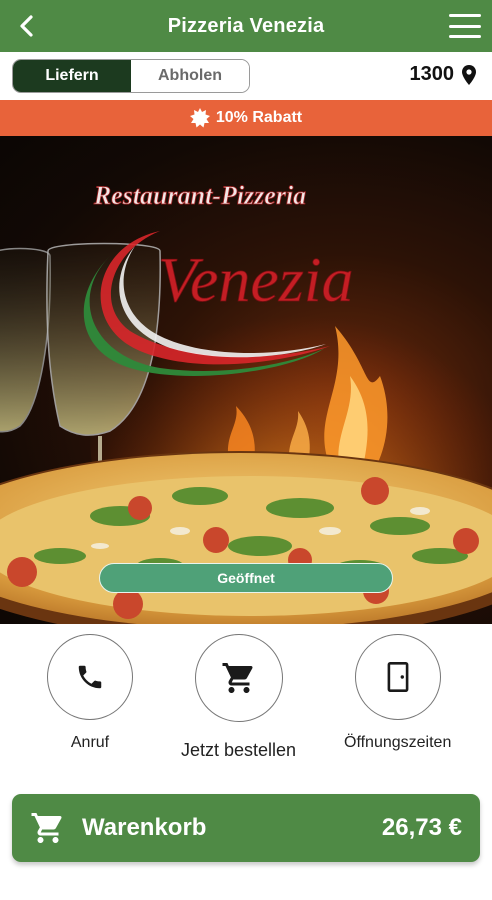  What do you see at coordinates (469, 74) in the screenshot?
I see `location-pin-icon` at bounding box center [469, 74].